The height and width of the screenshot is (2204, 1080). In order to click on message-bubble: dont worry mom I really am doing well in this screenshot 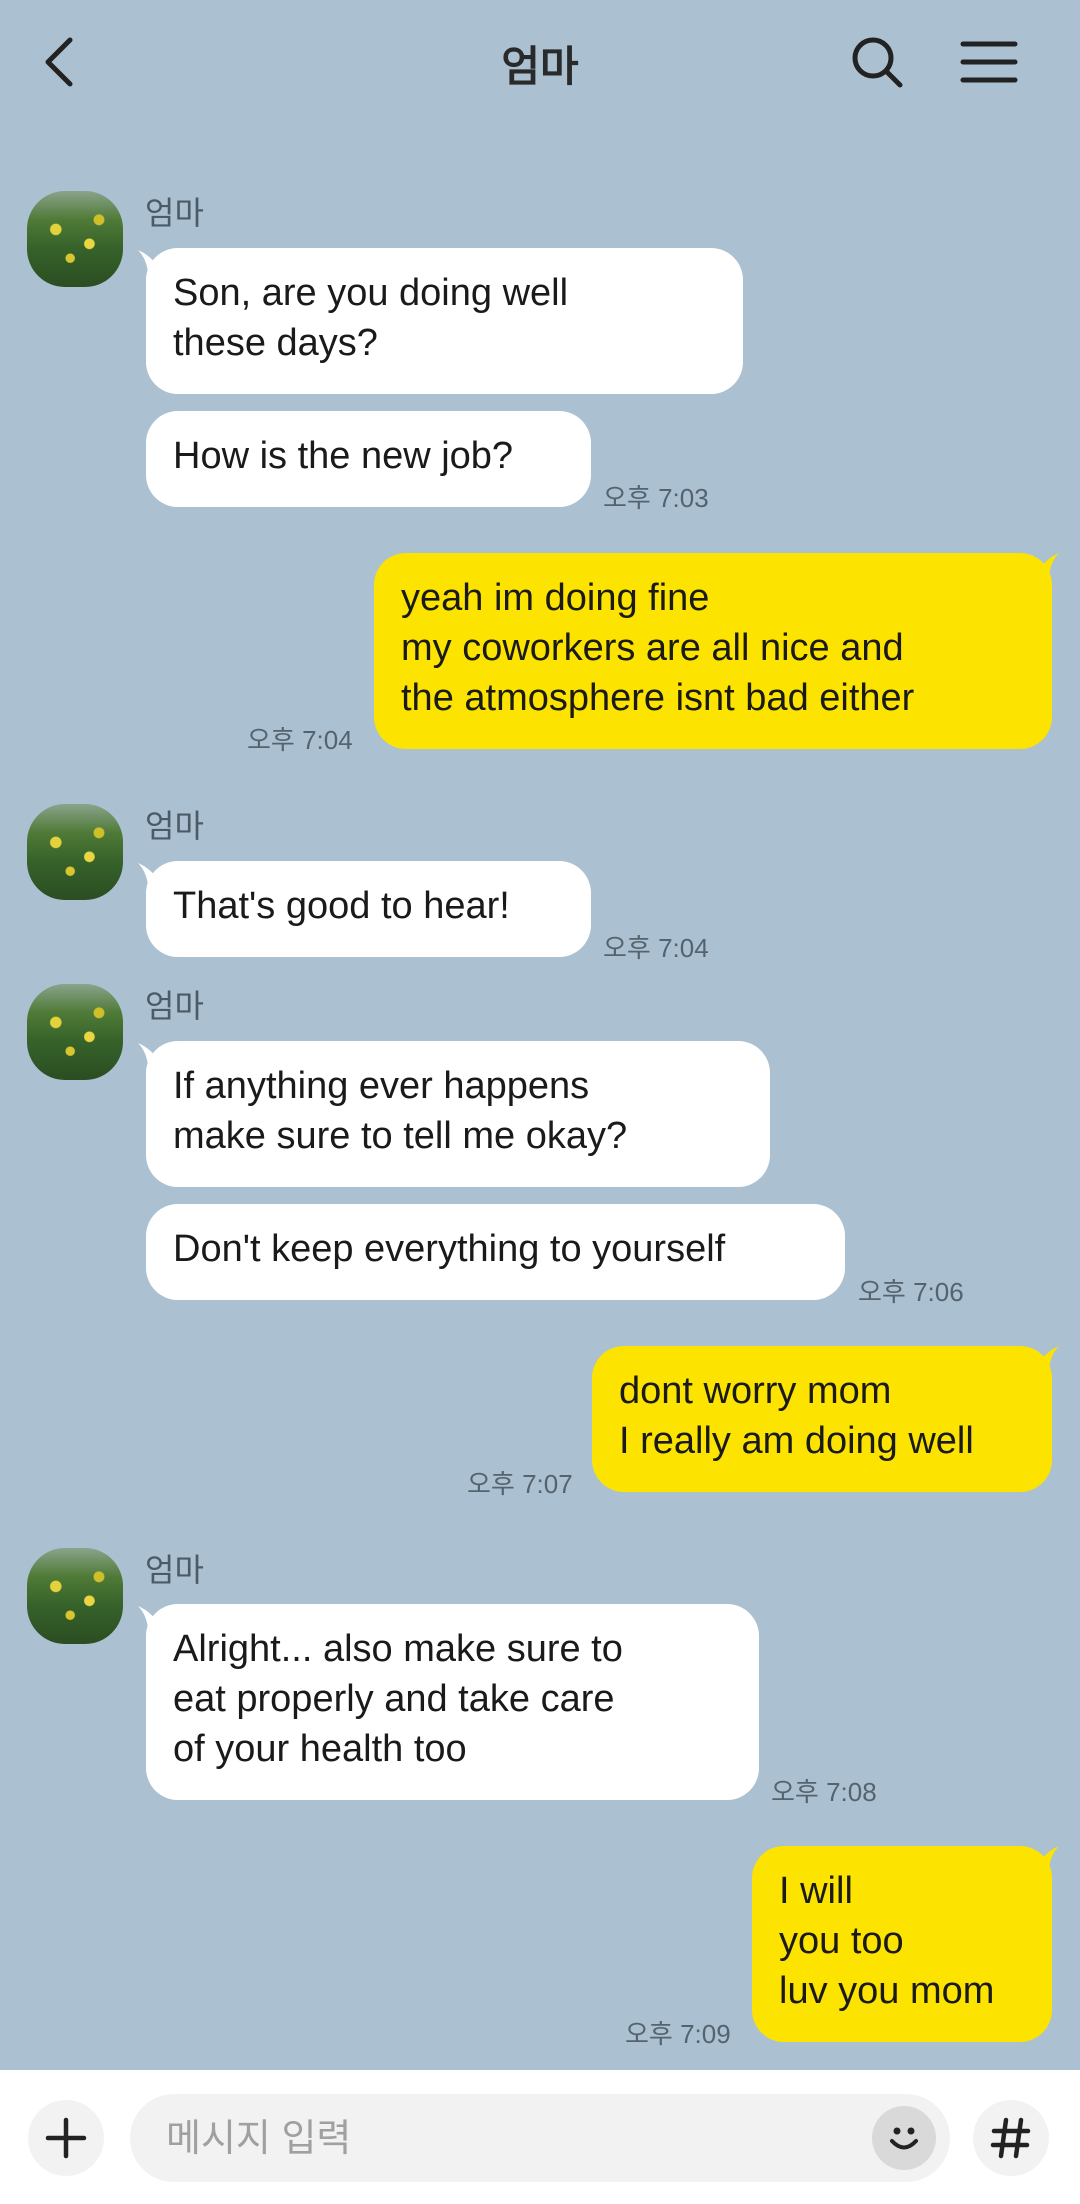, I will do `click(822, 1419)`.